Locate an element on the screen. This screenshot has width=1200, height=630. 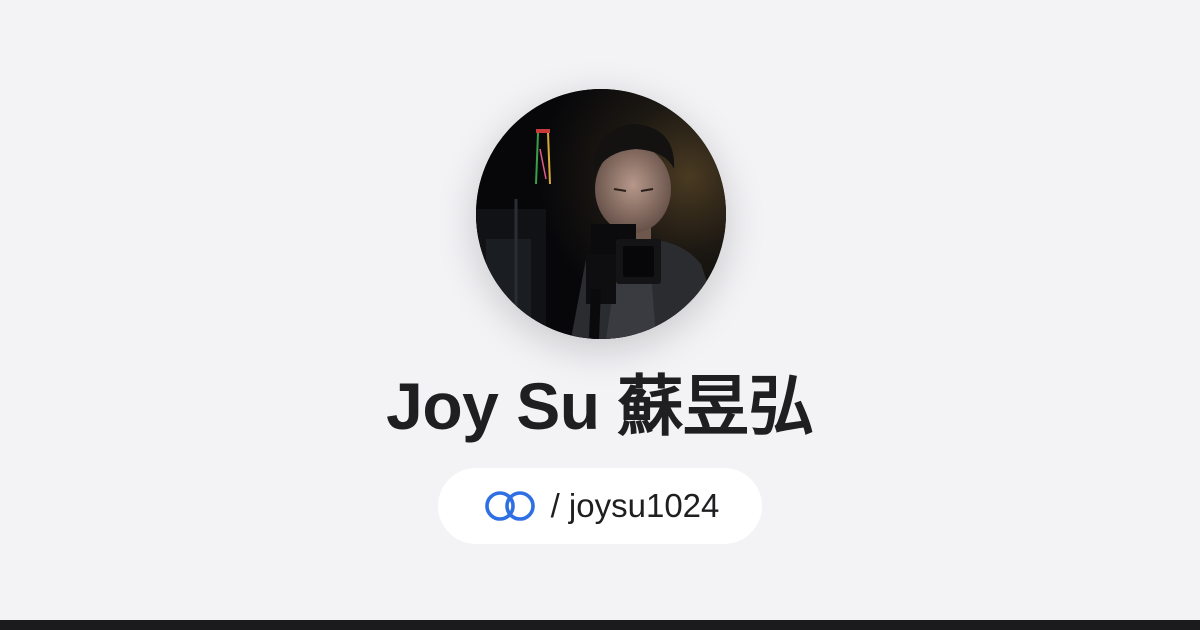
footer-bar is located at coordinates (600, 625).